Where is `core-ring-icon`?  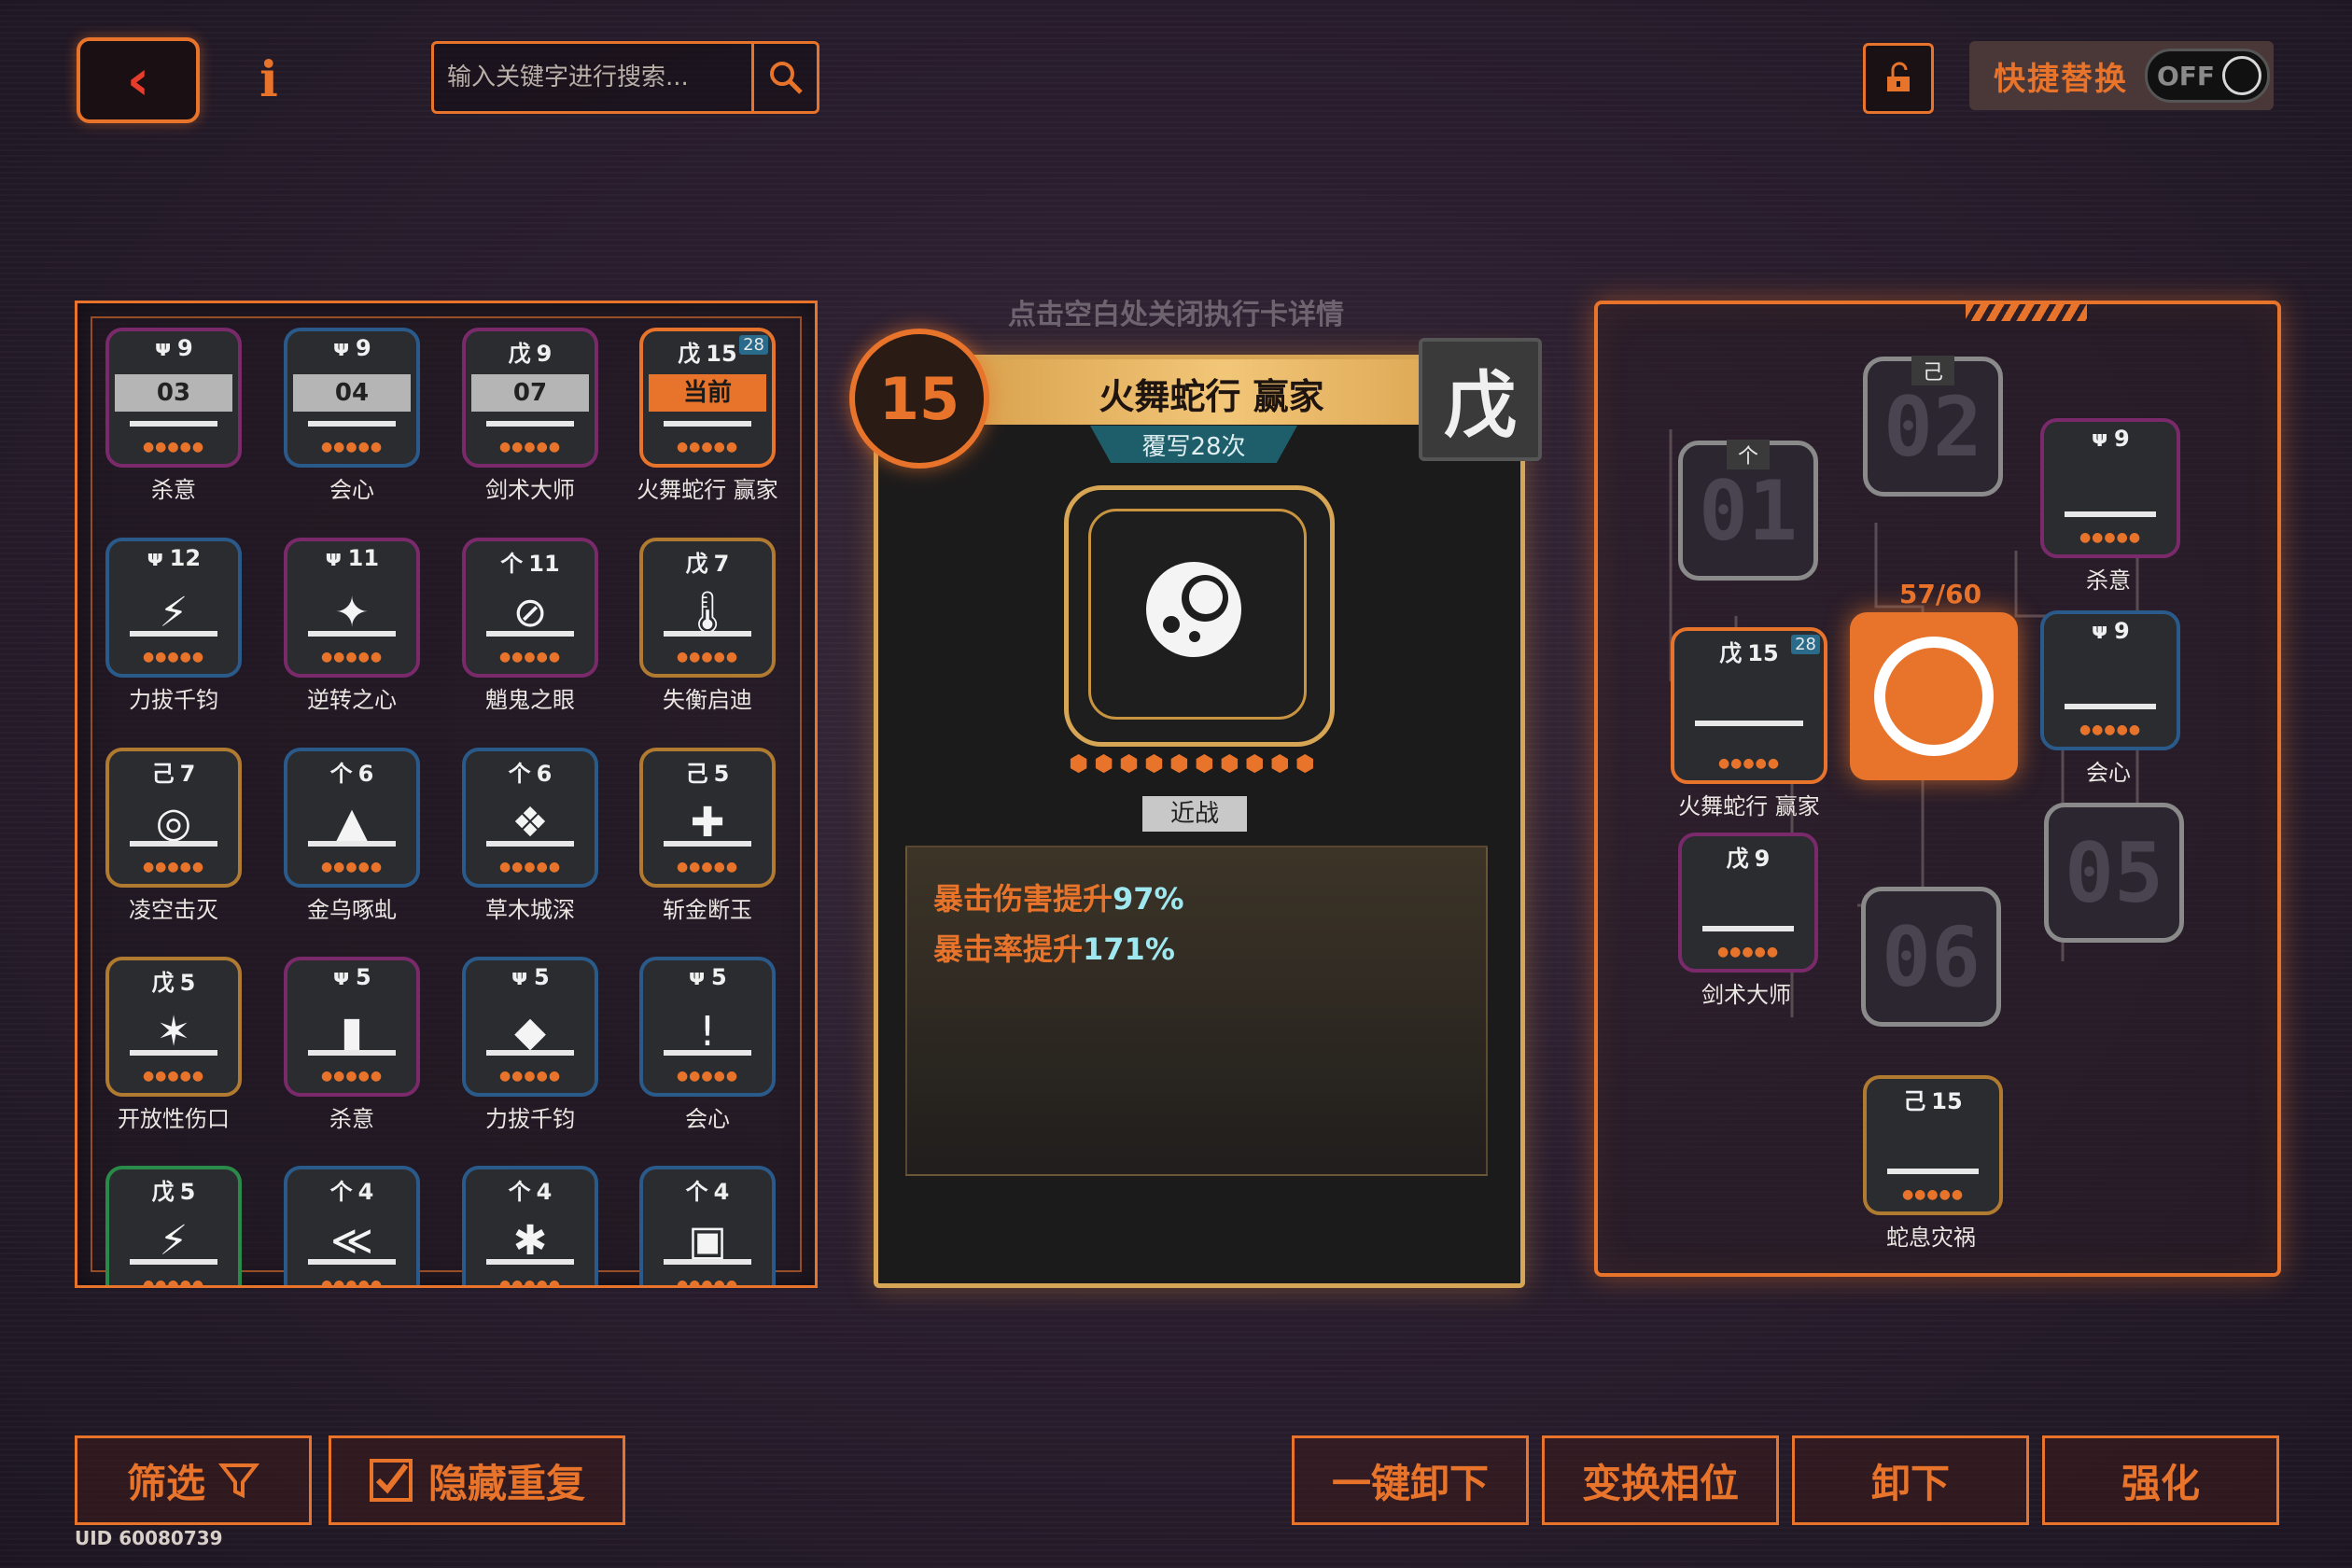
core-ring-icon is located at coordinates (1934, 696).